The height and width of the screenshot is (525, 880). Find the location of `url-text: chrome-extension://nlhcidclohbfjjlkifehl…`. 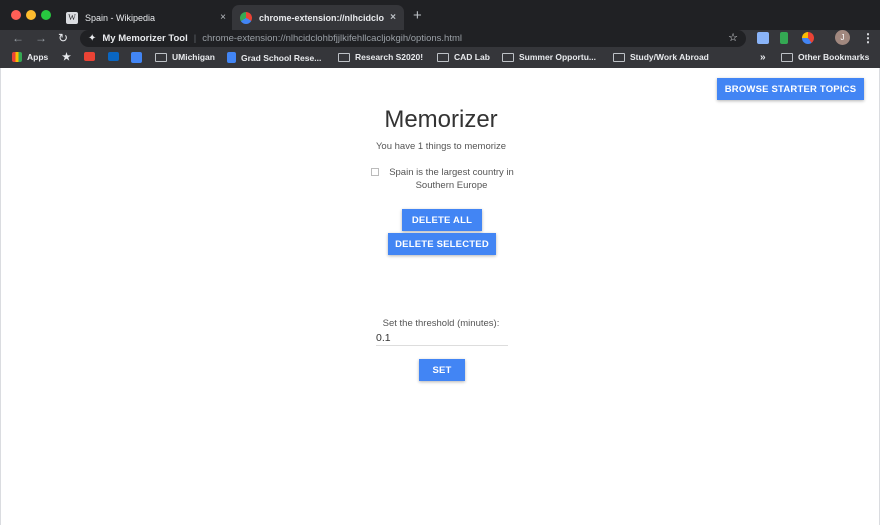

url-text: chrome-extension://nlhcidclohbfjjlkifehl… is located at coordinates (332, 38).